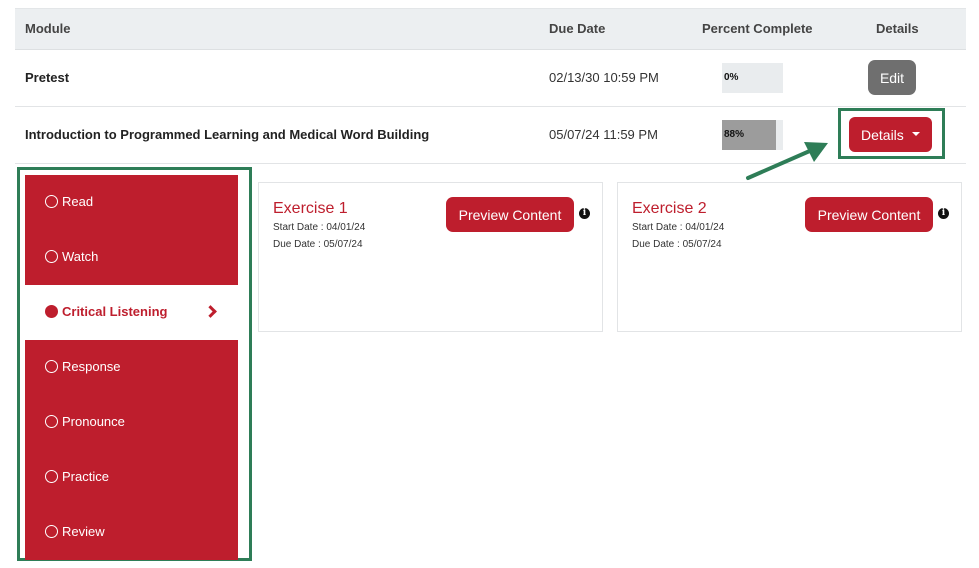 The height and width of the screenshot is (568, 979). Describe the element at coordinates (891, 133) in the screenshot. I see `details-highlight-box` at that location.